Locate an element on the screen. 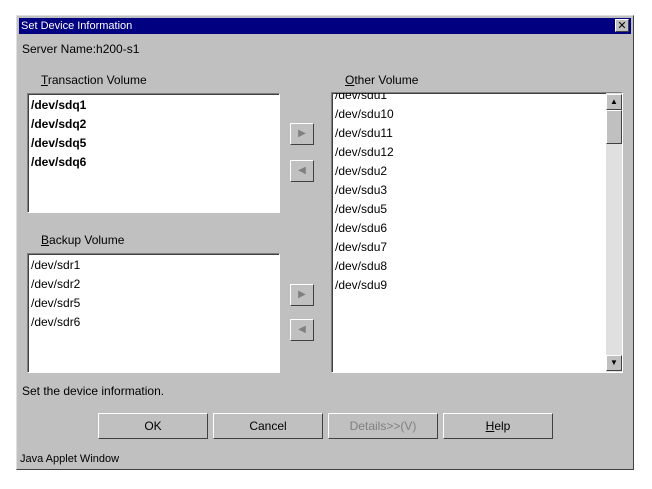 Image resolution: width=652 pixels, height=489 pixels. other-volume-label: Other Volume is located at coordinates (381, 80).